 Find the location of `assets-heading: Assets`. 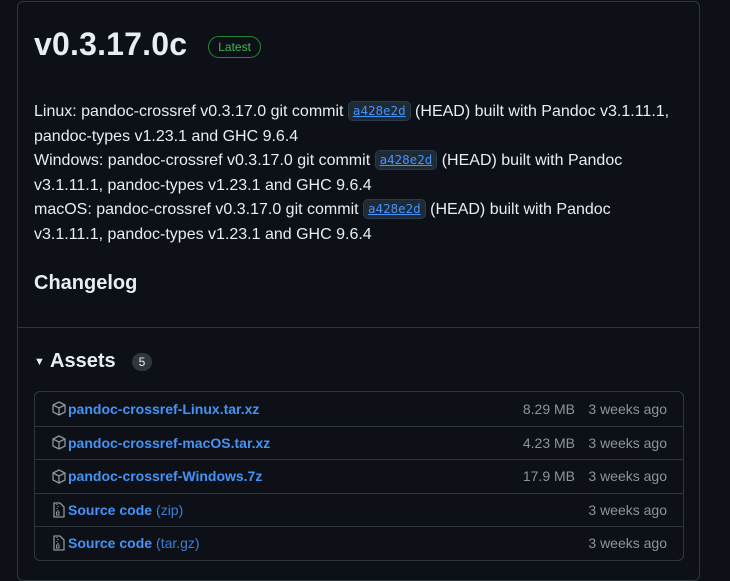

assets-heading: Assets is located at coordinates (83, 361).